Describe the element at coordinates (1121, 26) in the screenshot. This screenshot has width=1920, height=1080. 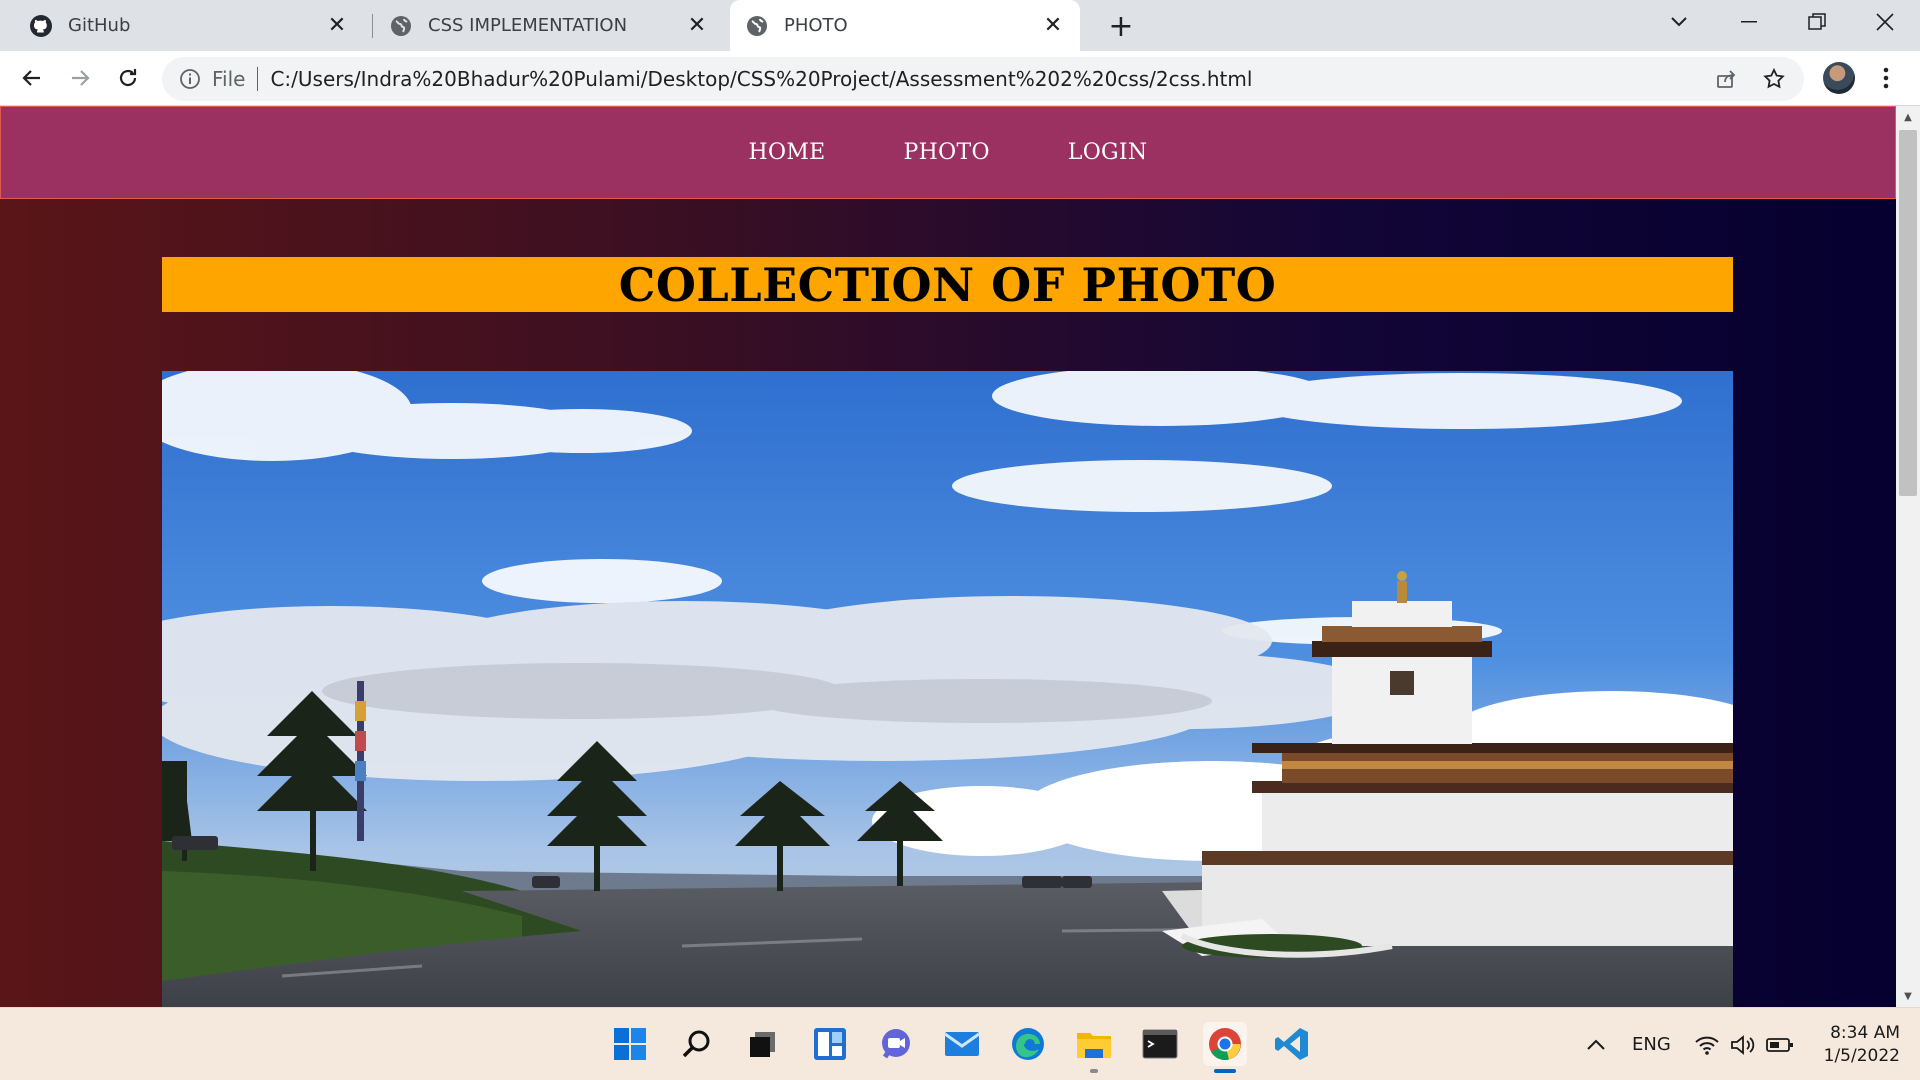
I see `new-tab-button: +` at that location.